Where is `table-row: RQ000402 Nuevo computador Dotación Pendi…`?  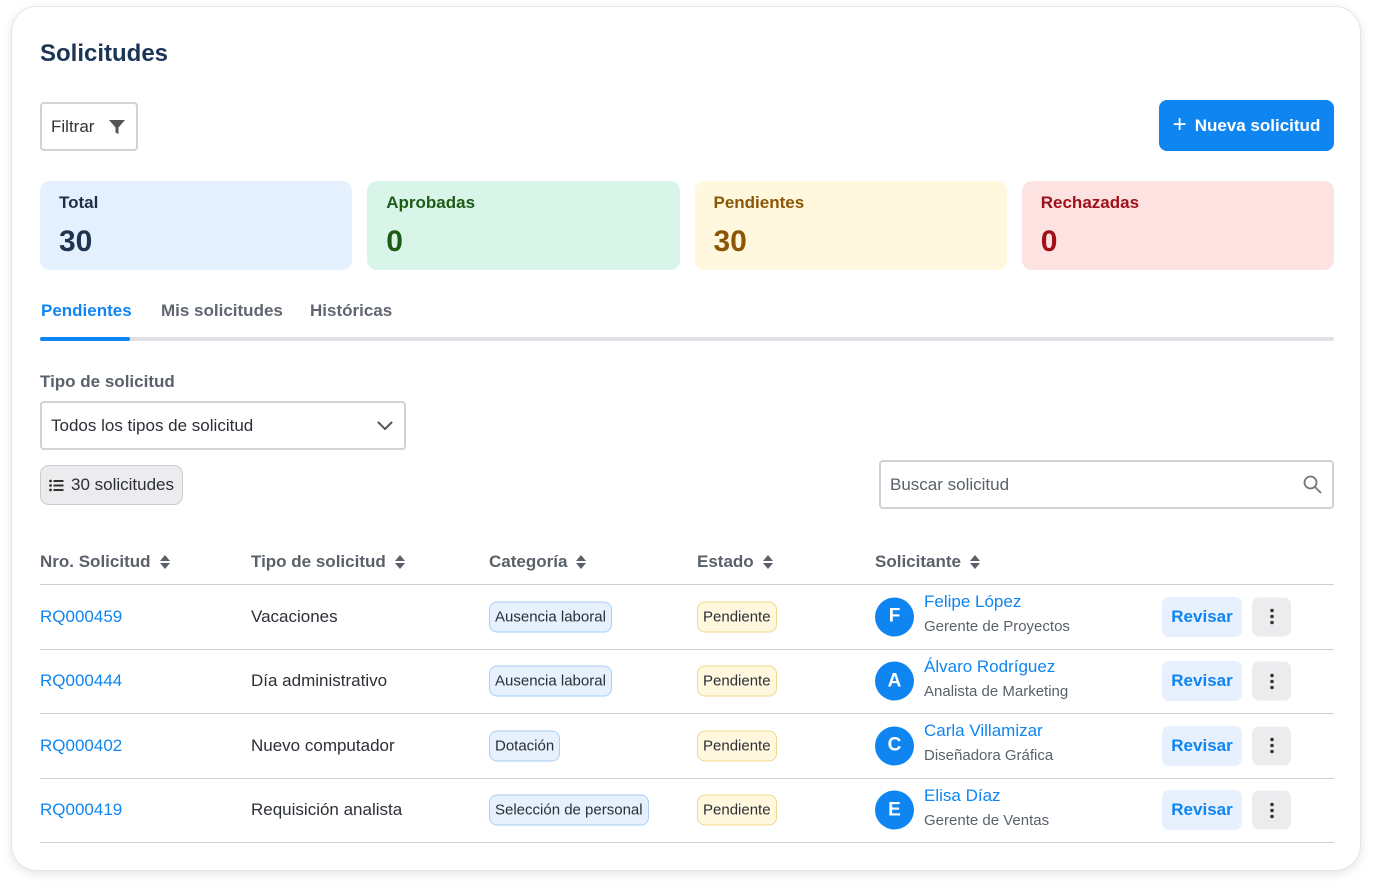
table-row: RQ000402 Nuevo computador Dotación Pendi… is located at coordinates (687, 746).